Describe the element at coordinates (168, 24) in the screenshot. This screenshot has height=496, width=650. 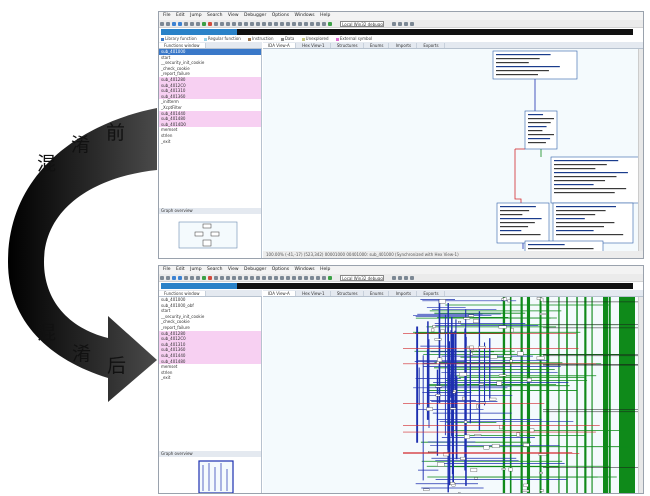
I see `save-icon` at that location.